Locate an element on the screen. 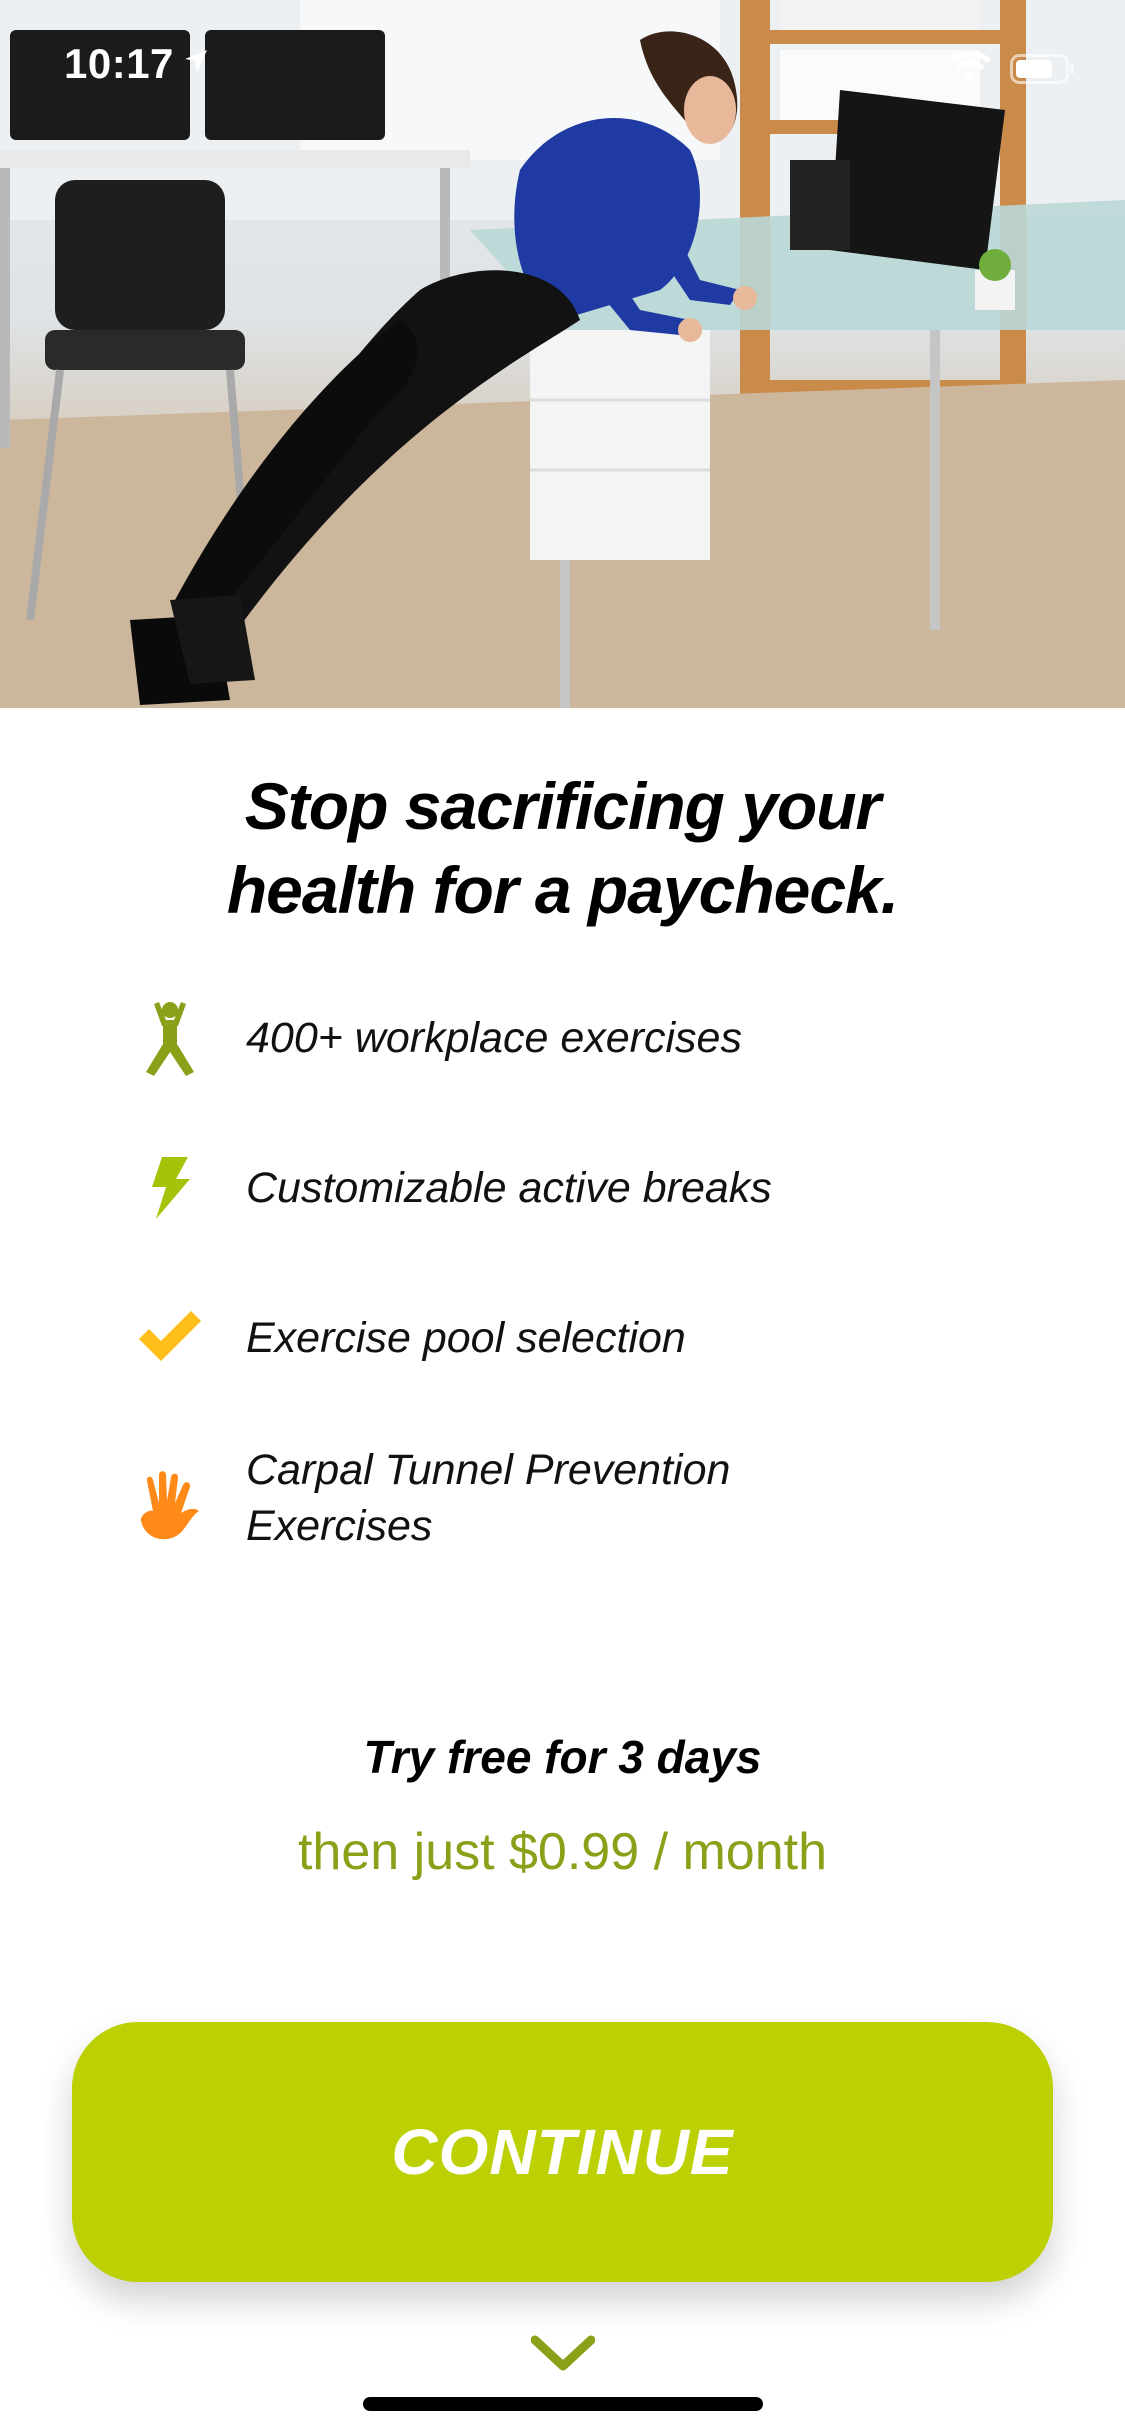 This screenshot has width=1125, height=2436. home-indicator is located at coordinates (563, 2404).